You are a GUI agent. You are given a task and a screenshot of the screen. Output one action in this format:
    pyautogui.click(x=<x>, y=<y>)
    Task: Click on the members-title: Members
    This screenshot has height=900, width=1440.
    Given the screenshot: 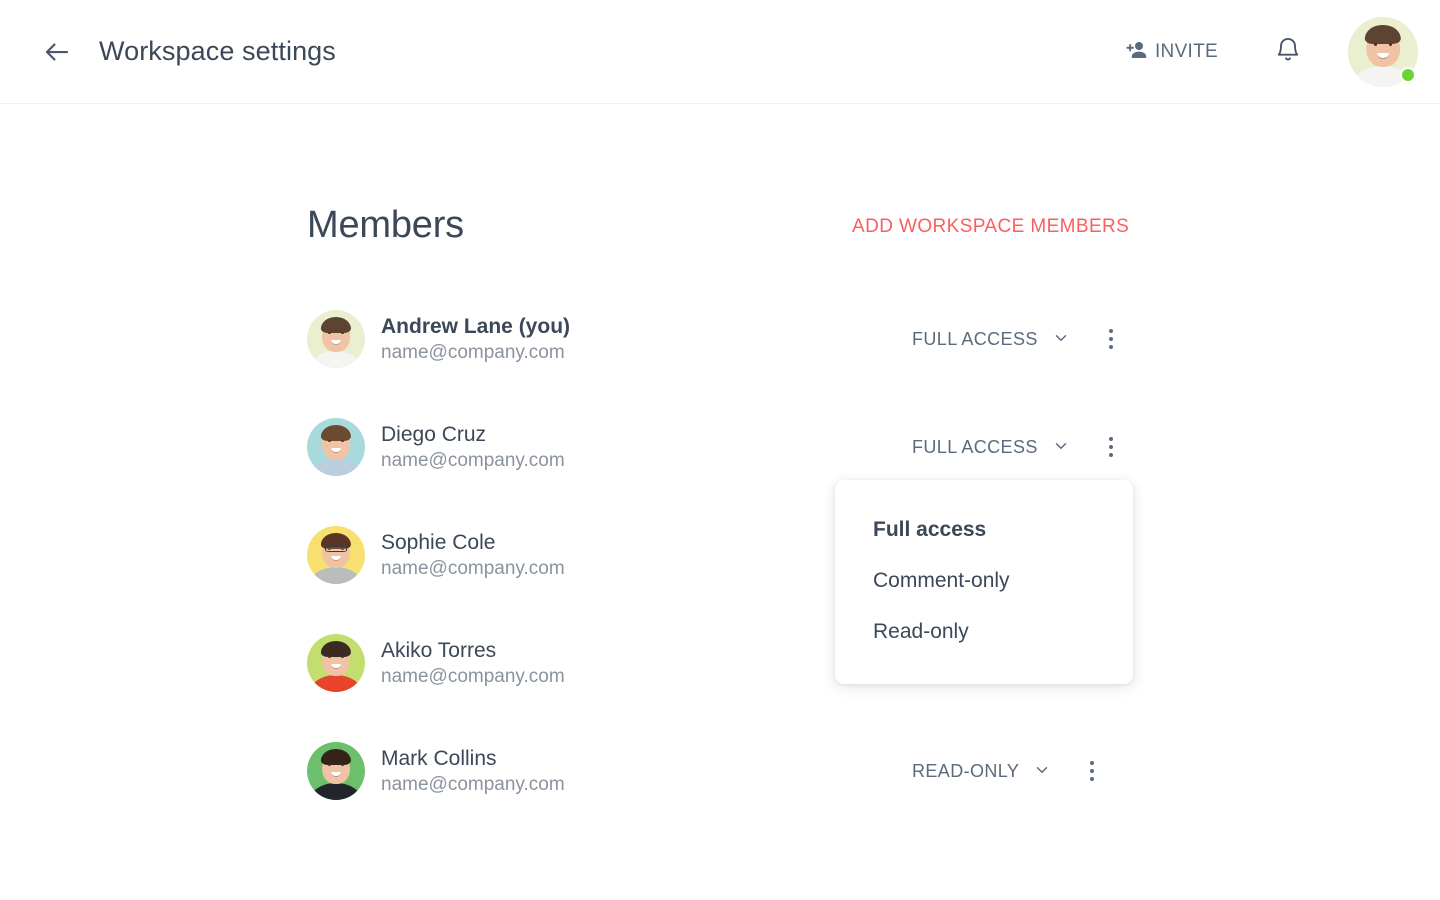 What is the action you would take?
    pyautogui.click(x=385, y=225)
    